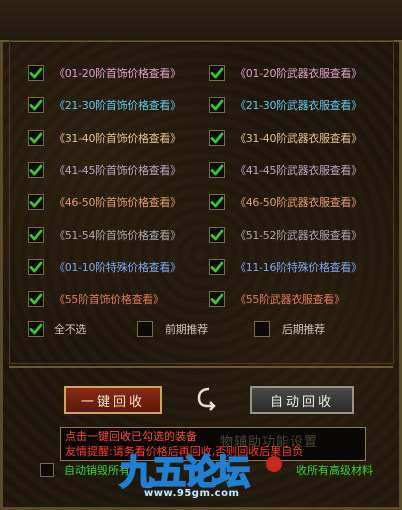 This screenshot has height=510, width=402. What do you see at coordinates (113, 400) in the screenshot?
I see `one-click-recycle-button: 一键回收` at bounding box center [113, 400].